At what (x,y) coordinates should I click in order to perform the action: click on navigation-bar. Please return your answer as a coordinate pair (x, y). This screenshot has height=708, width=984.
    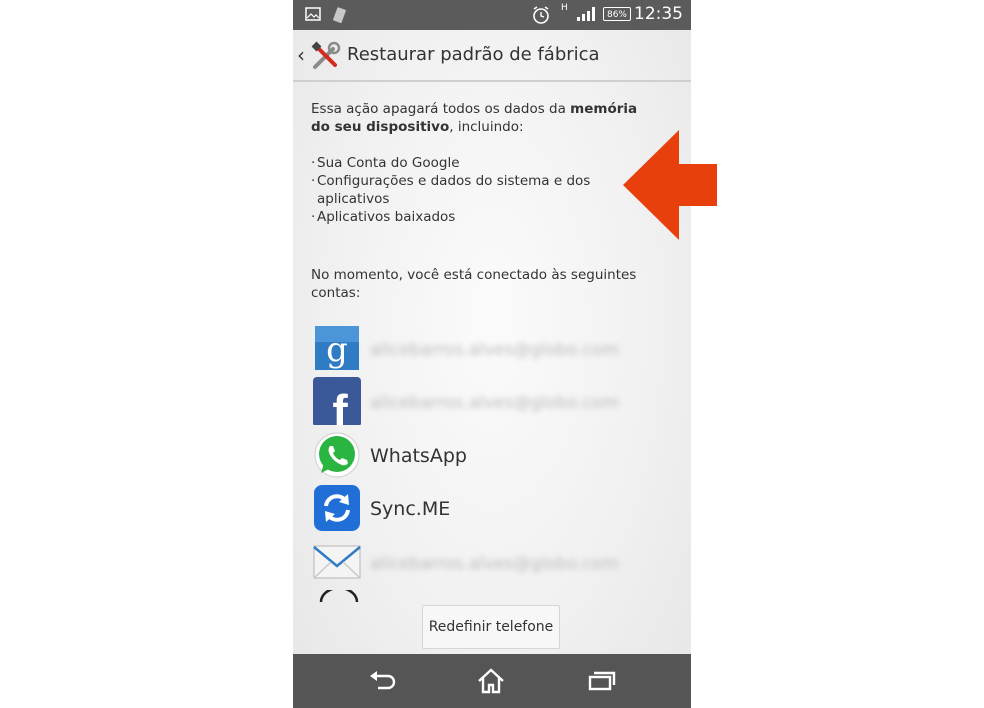
    Looking at the image, I should click on (492, 681).